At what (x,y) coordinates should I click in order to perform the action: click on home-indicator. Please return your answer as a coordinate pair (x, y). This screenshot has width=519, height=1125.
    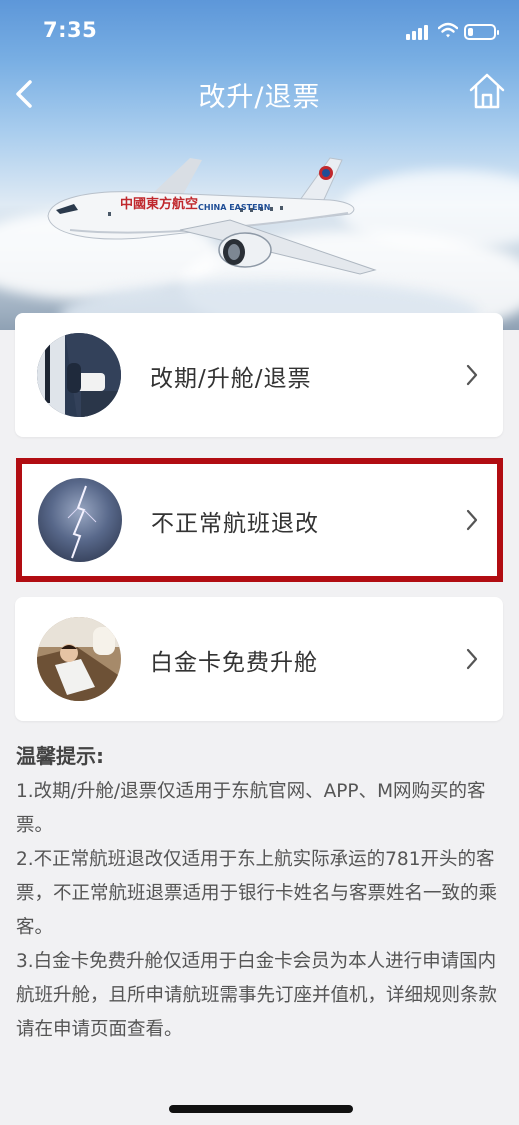
    Looking at the image, I should click on (261, 1109).